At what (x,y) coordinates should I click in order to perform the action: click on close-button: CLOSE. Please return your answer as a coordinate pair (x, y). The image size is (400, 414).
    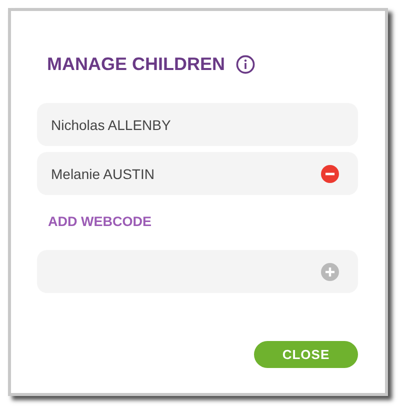
    Looking at the image, I should click on (306, 354).